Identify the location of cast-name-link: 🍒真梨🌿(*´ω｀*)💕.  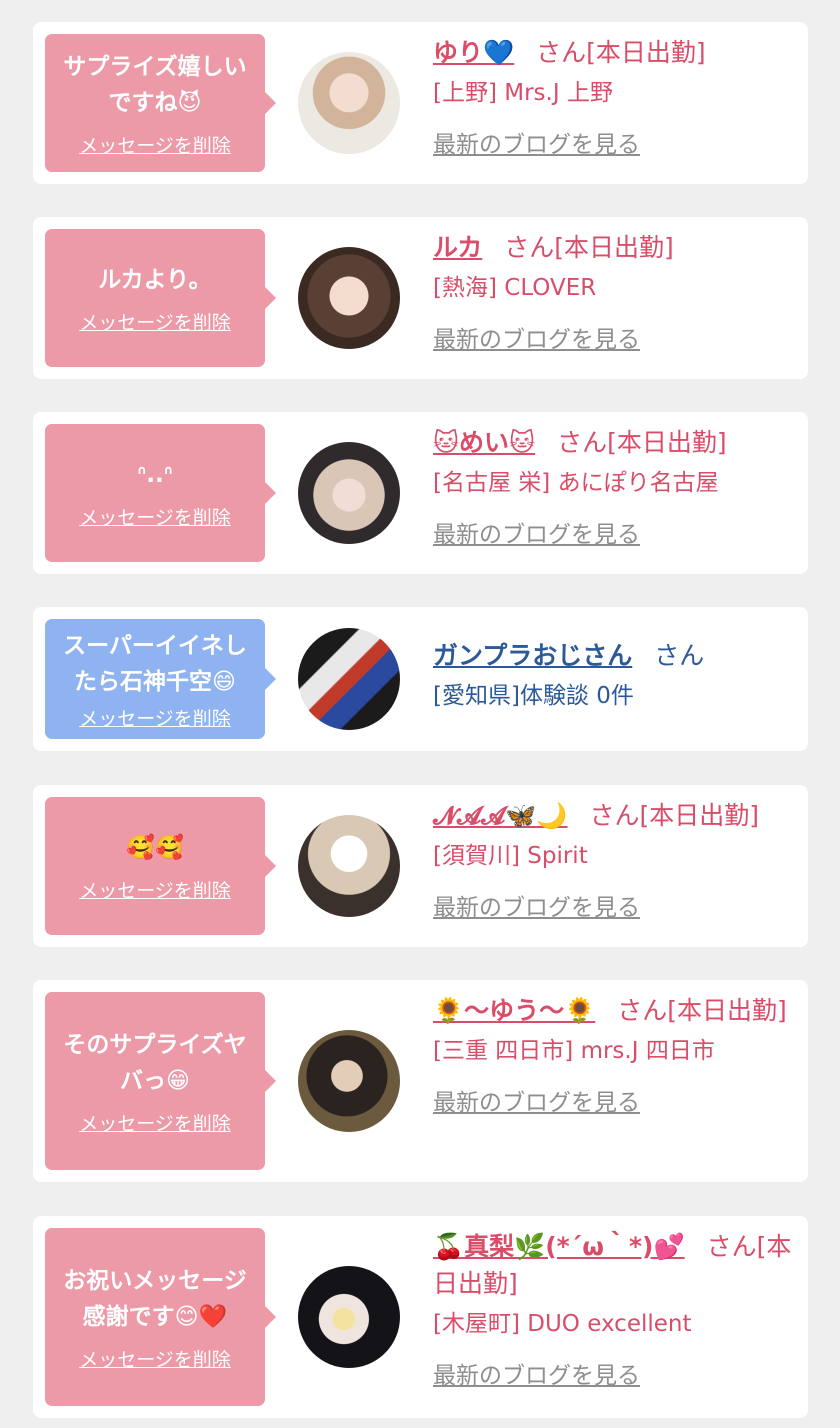
(559, 1246).